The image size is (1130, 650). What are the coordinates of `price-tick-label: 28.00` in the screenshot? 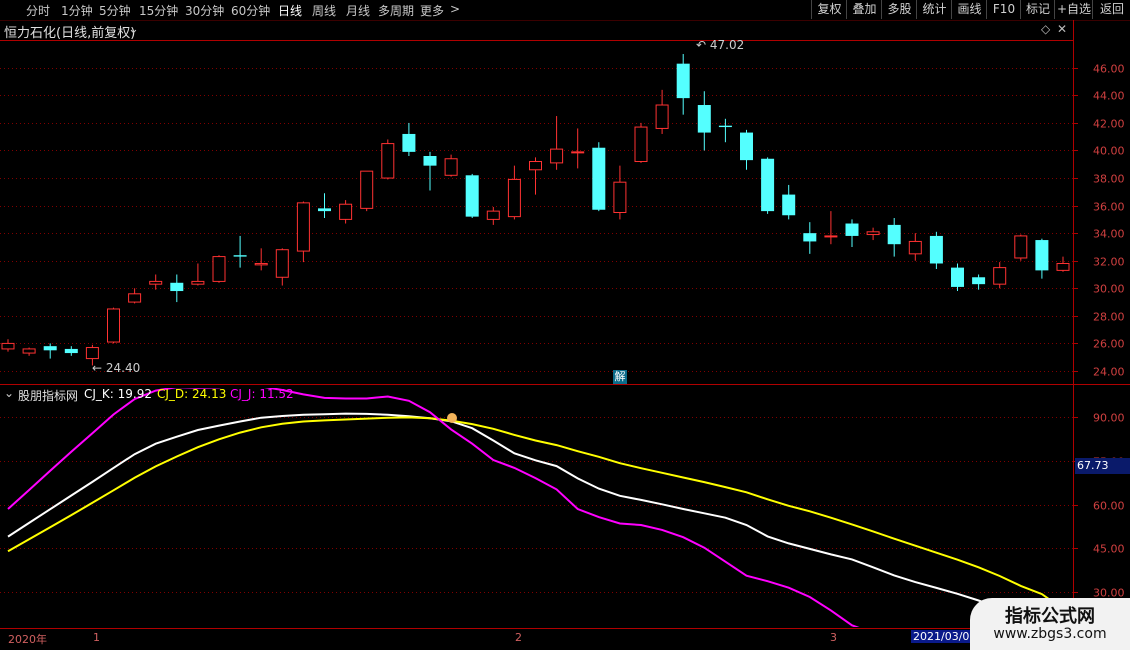 It's located at (1109, 317).